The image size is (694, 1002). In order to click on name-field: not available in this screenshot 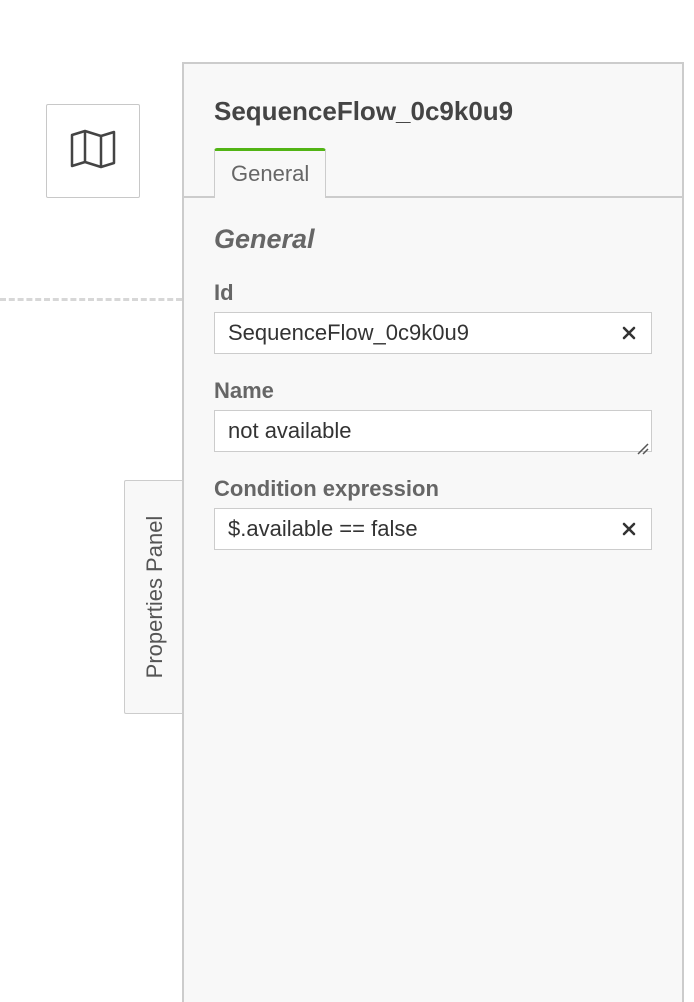, I will do `click(433, 432)`.